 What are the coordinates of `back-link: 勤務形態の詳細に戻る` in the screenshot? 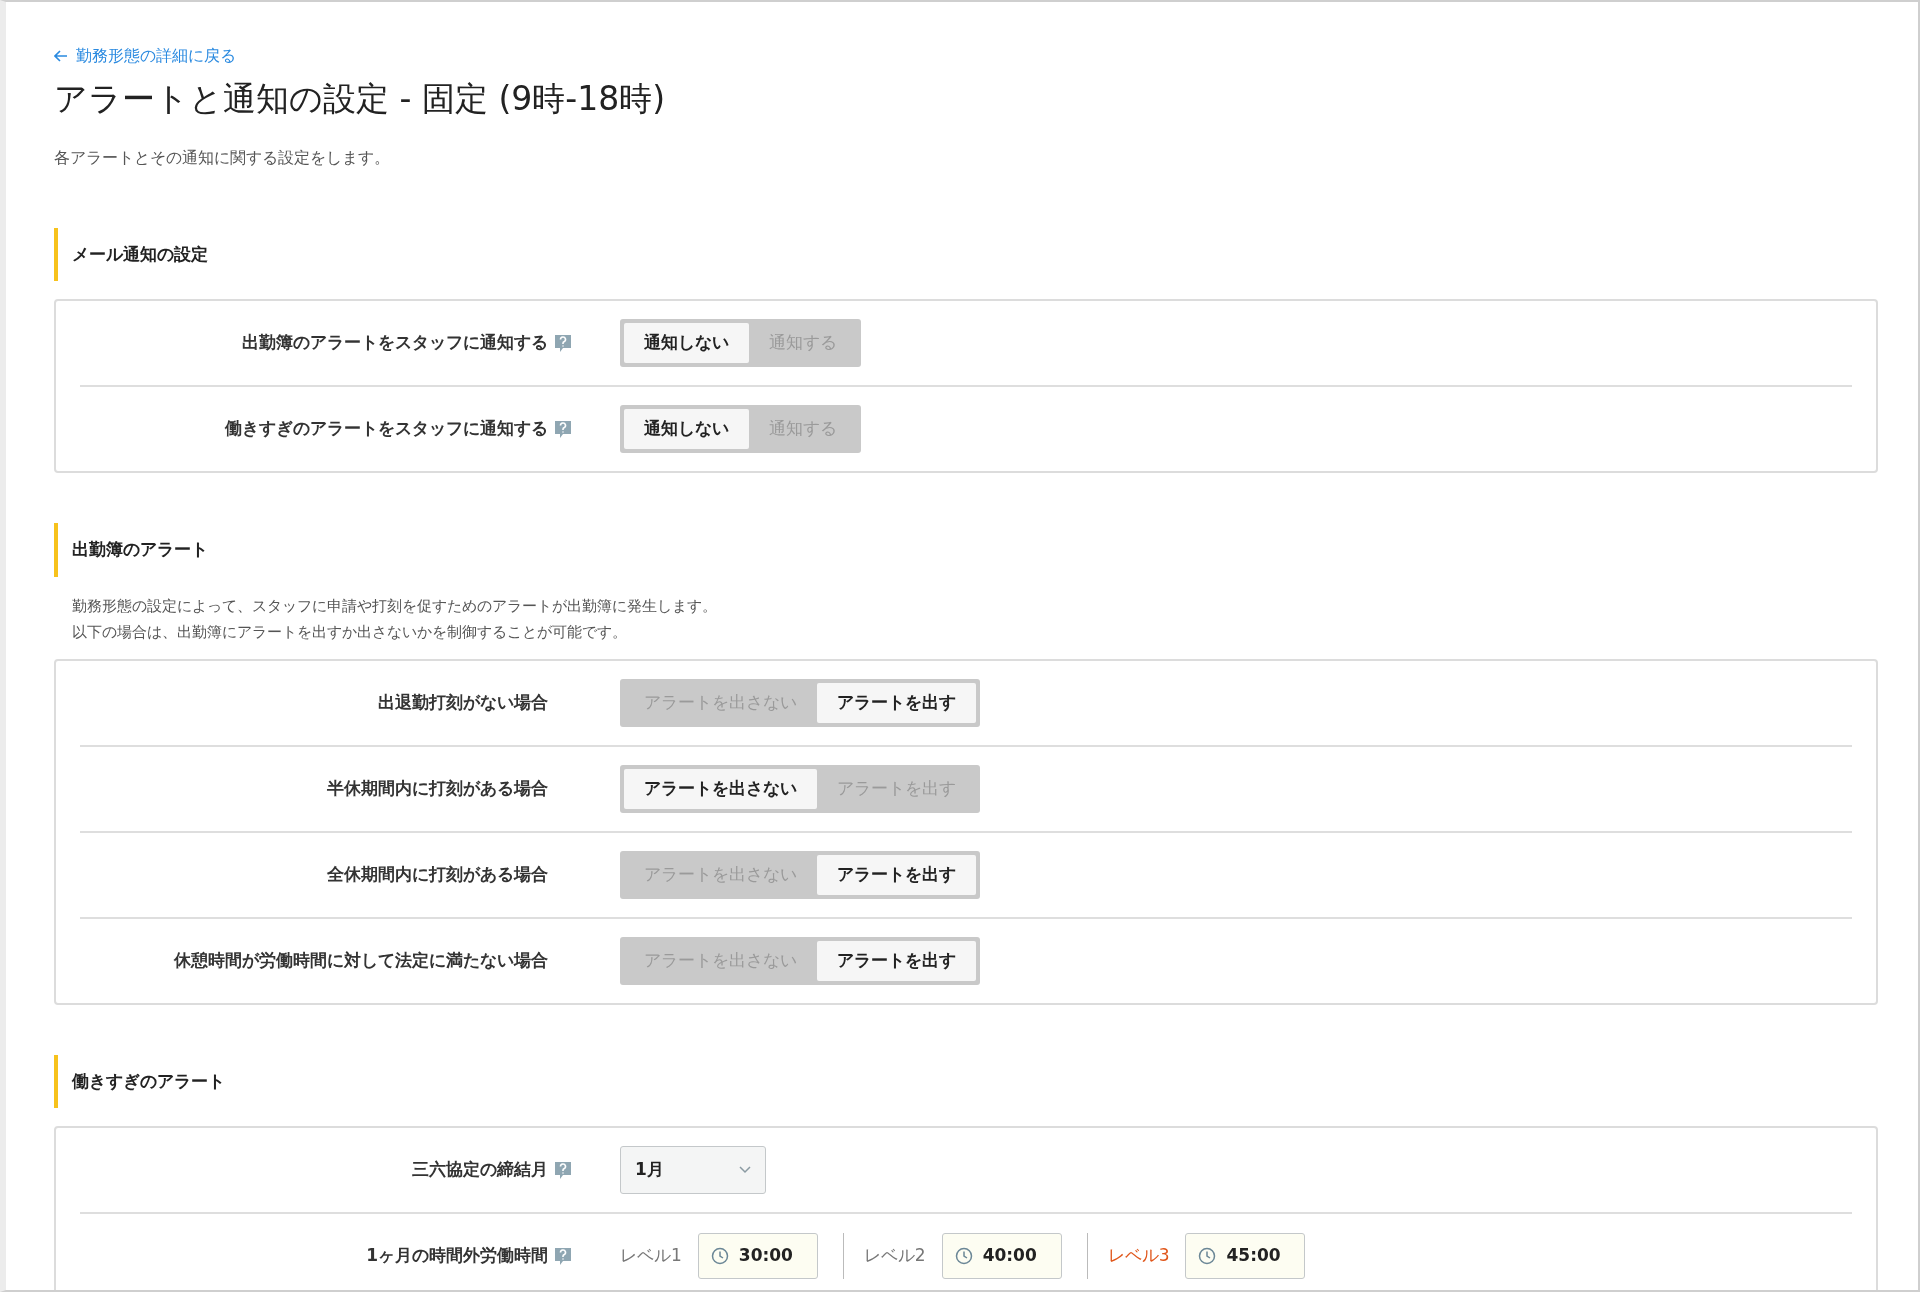 It's located at (966, 56).